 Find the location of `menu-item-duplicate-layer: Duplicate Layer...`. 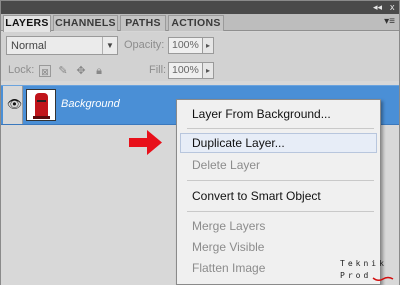

menu-item-duplicate-layer: Duplicate Layer... is located at coordinates (278, 143).